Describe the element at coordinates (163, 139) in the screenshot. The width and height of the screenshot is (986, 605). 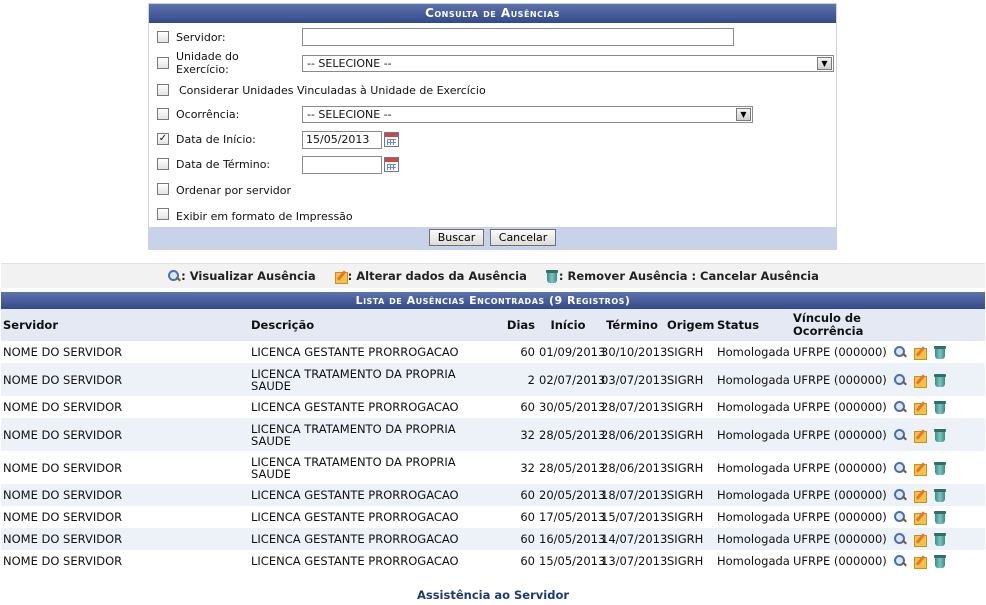
I see `data-inicio-checkbox: ✓` at that location.